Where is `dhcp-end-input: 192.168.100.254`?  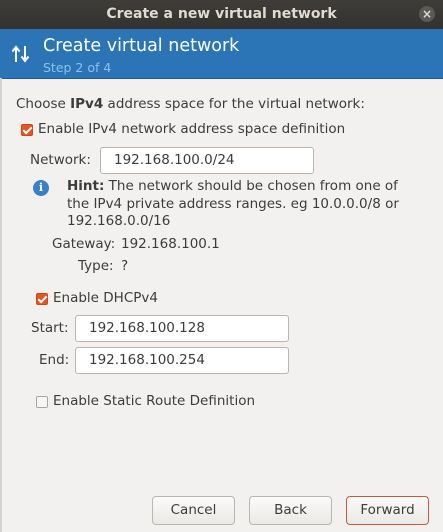
dhcp-end-input: 192.168.100.254 is located at coordinates (182, 360).